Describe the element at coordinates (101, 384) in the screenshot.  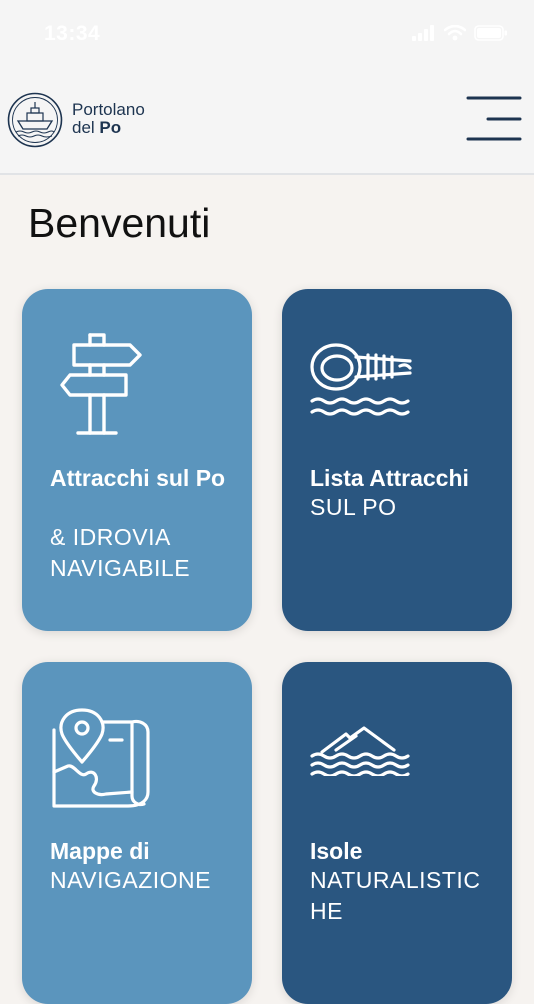
I see `signpost-icon` at that location.